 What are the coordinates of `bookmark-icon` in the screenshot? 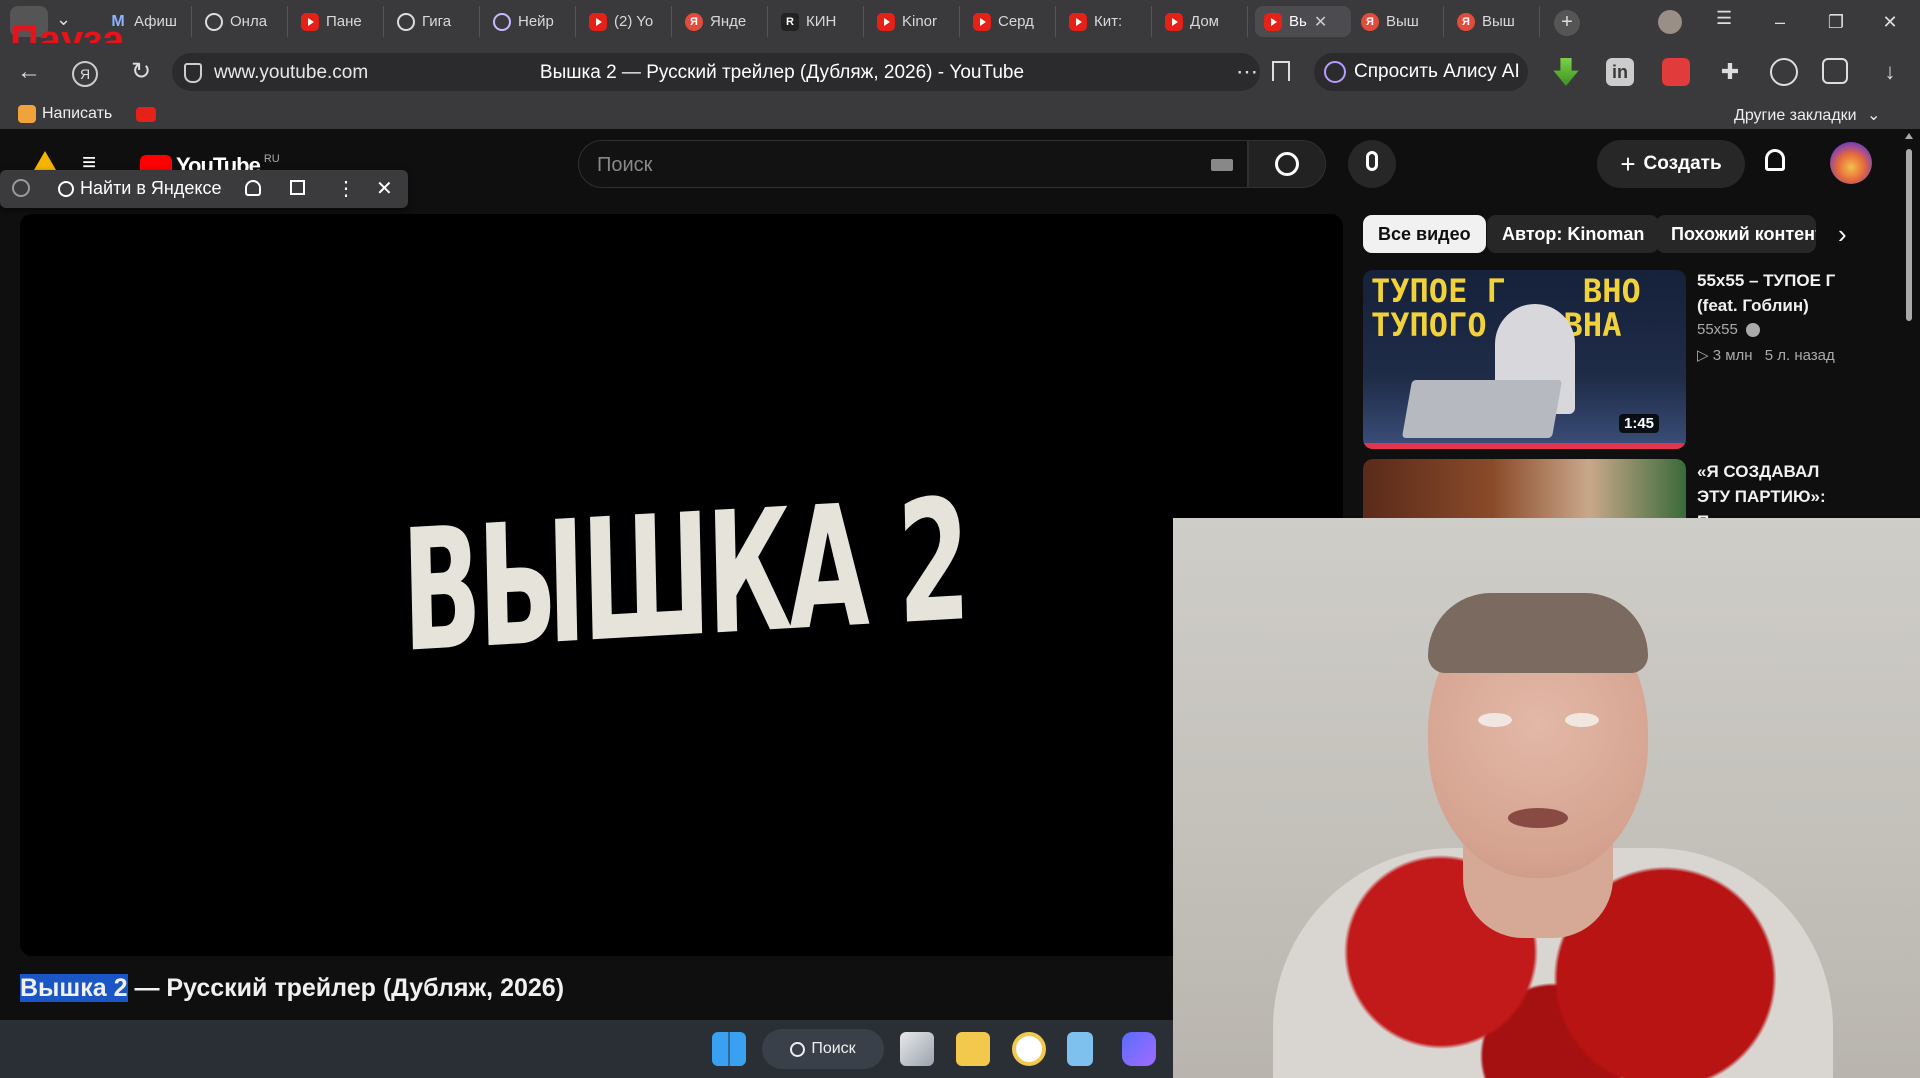 It's located at (1281, 71).